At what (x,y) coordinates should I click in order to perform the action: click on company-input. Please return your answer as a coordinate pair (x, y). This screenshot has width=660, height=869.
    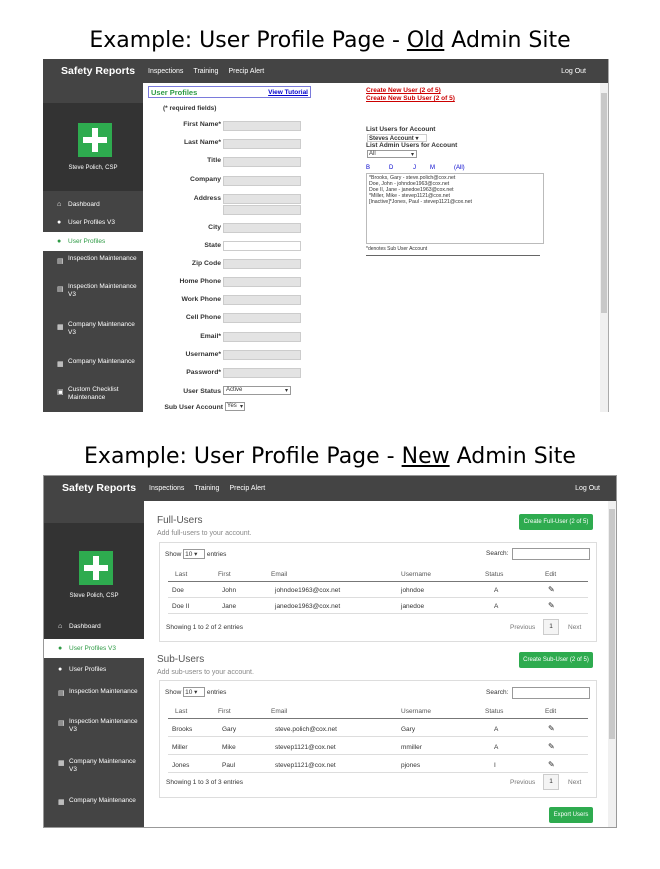
    Looking at the image, I should click on (262, 181).